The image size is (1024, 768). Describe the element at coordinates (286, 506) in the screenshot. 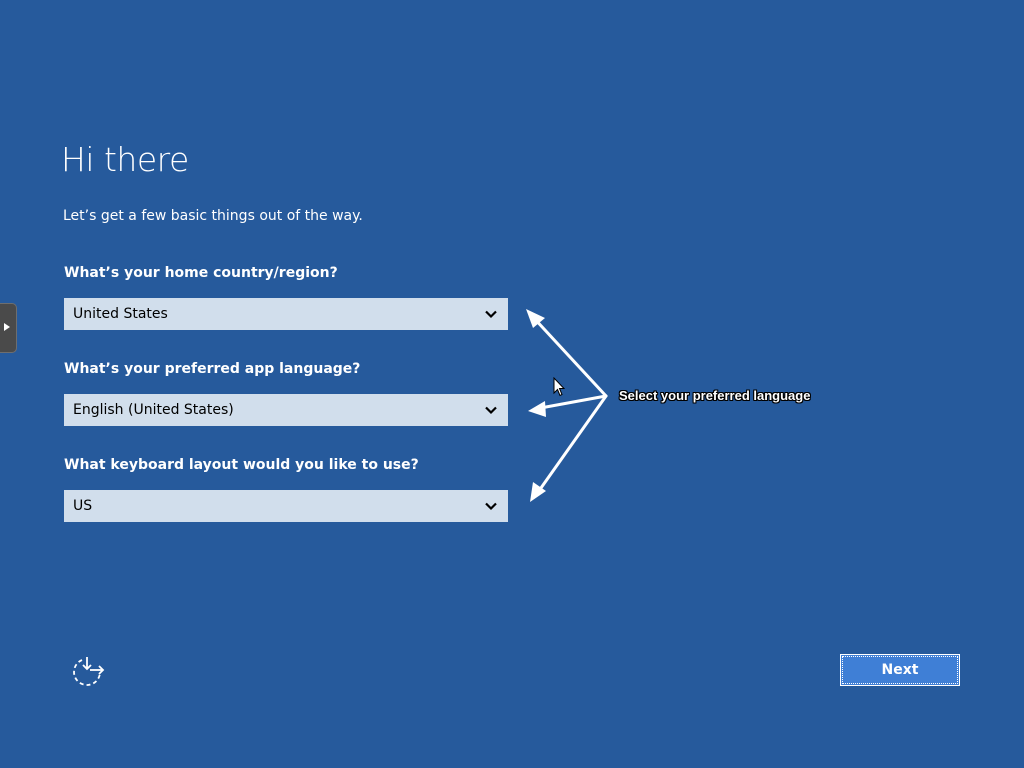

I see `keyboard-dropdown: US` at that location.